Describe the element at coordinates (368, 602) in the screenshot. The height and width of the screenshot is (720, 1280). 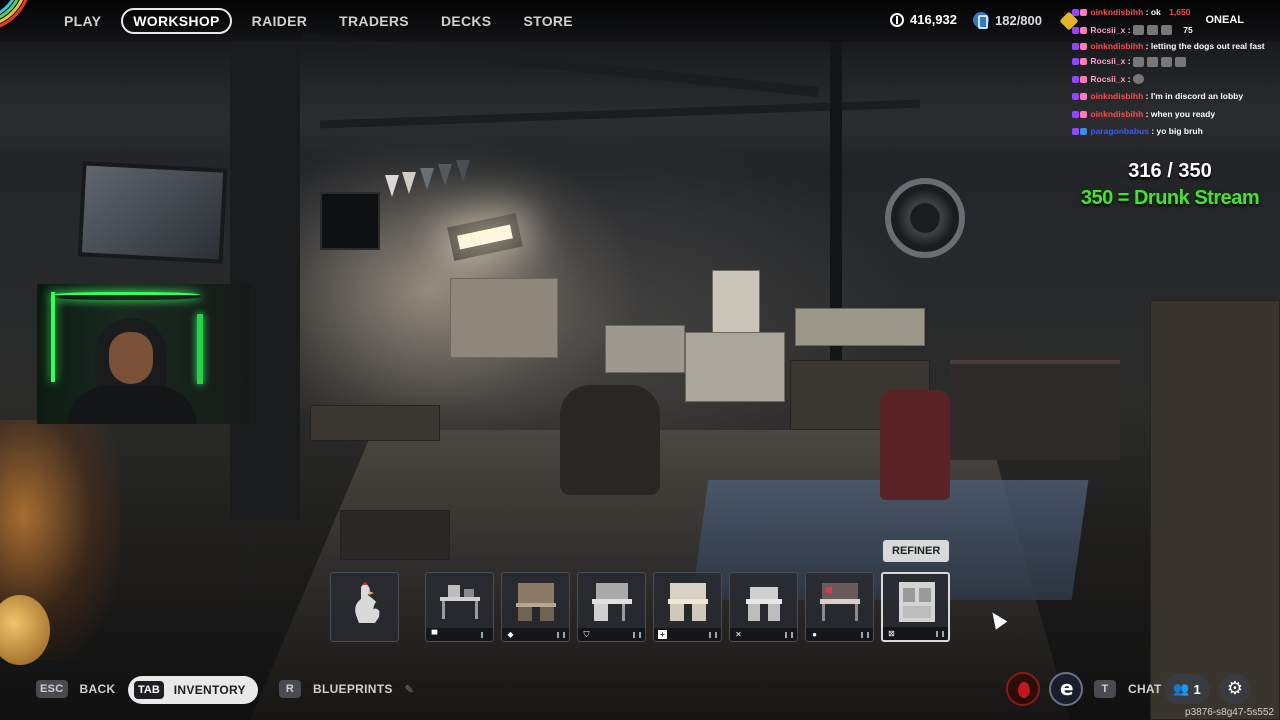
I see `rooster-icon` at that location.